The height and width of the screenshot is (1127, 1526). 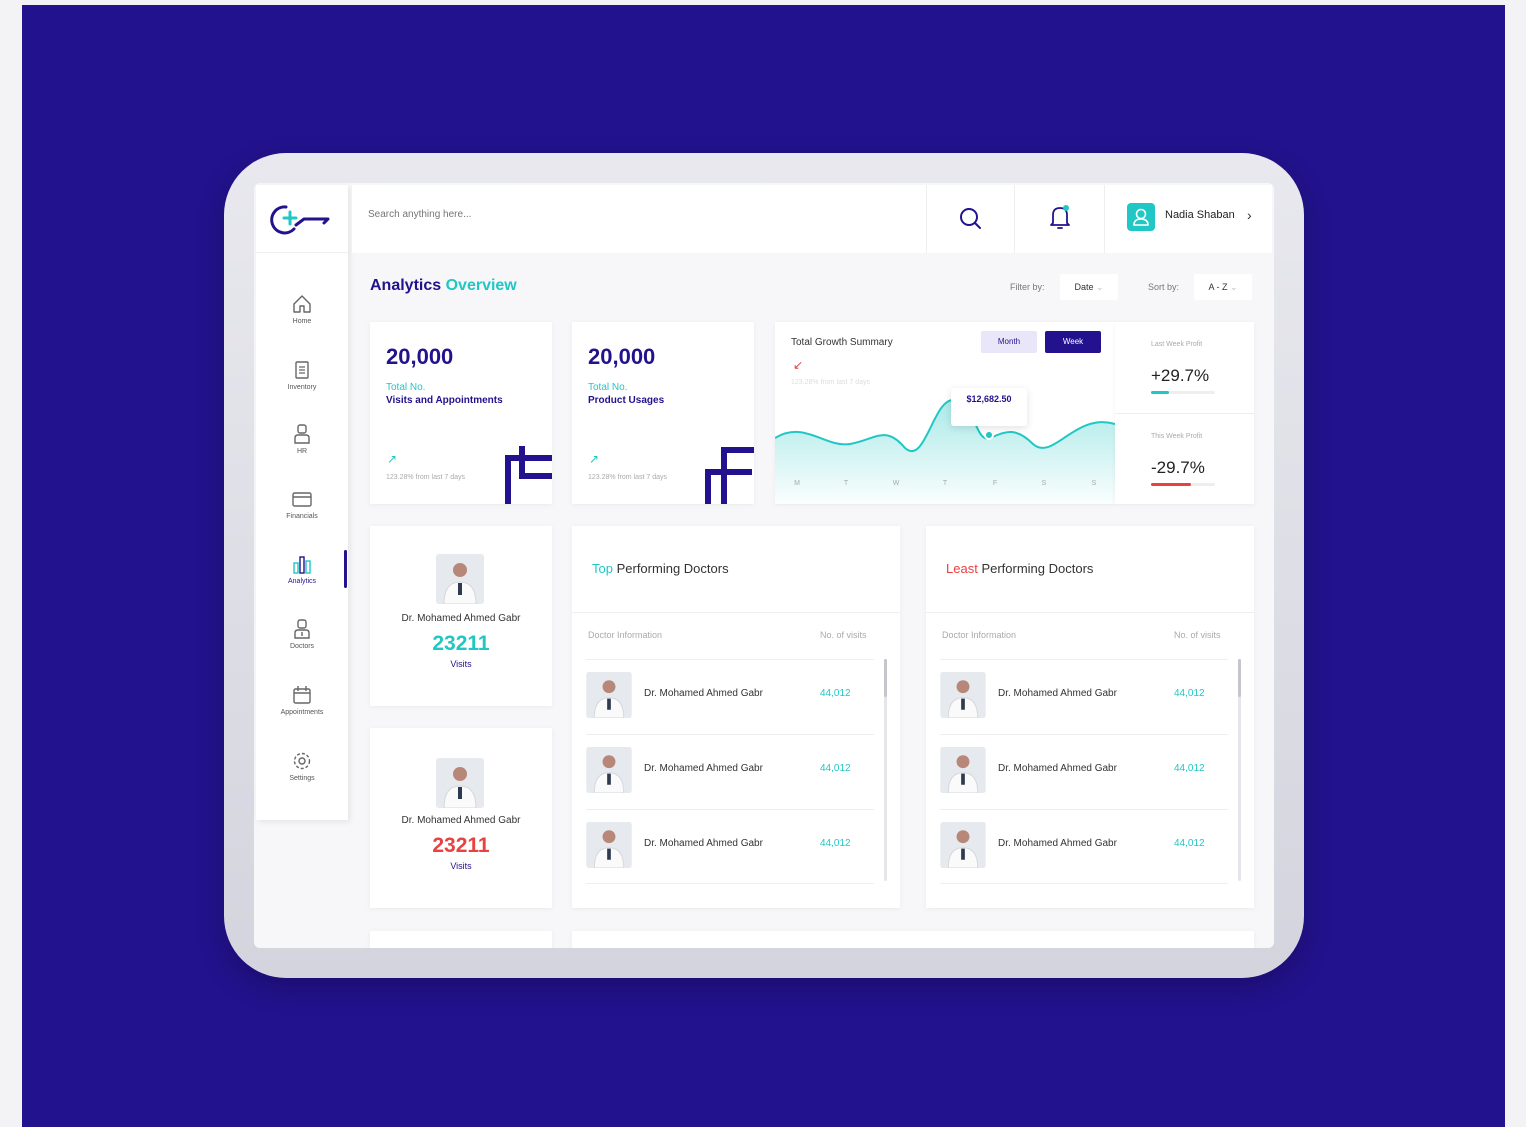 What do you see at coordinates (1027, 287) in the screenshot?
I see `filter-label: Filter by:` at bounding box center [1027, 287].